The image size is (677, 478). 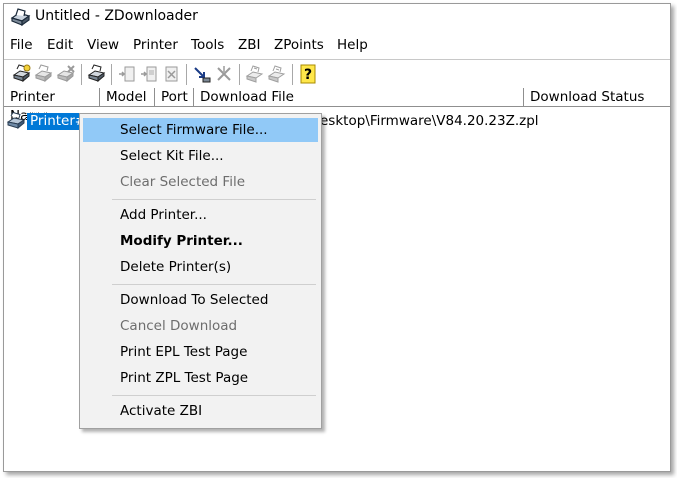 What do you see at coordinates (597, 97) in the screenshot?
I see `column-download-status: Download Status` at bounding box center [597, 97].